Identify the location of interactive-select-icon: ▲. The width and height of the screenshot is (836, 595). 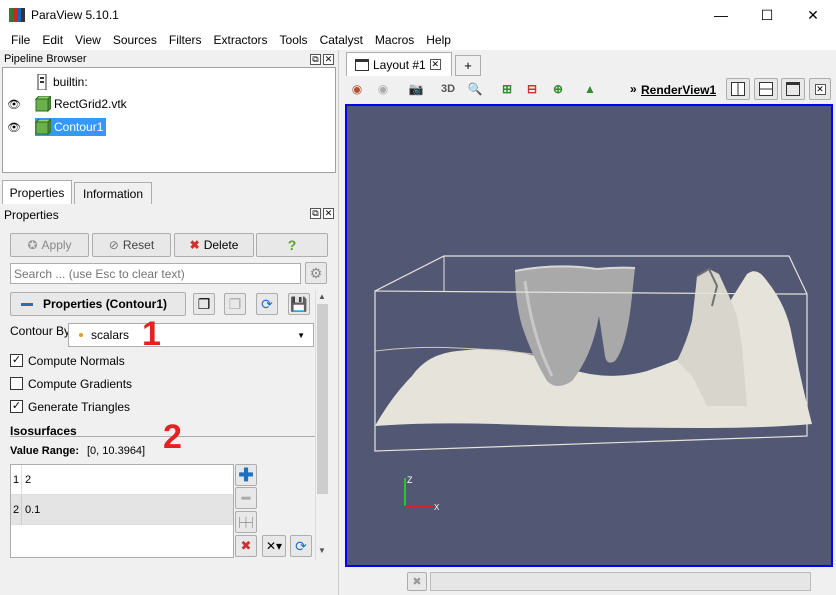
(590, 89).